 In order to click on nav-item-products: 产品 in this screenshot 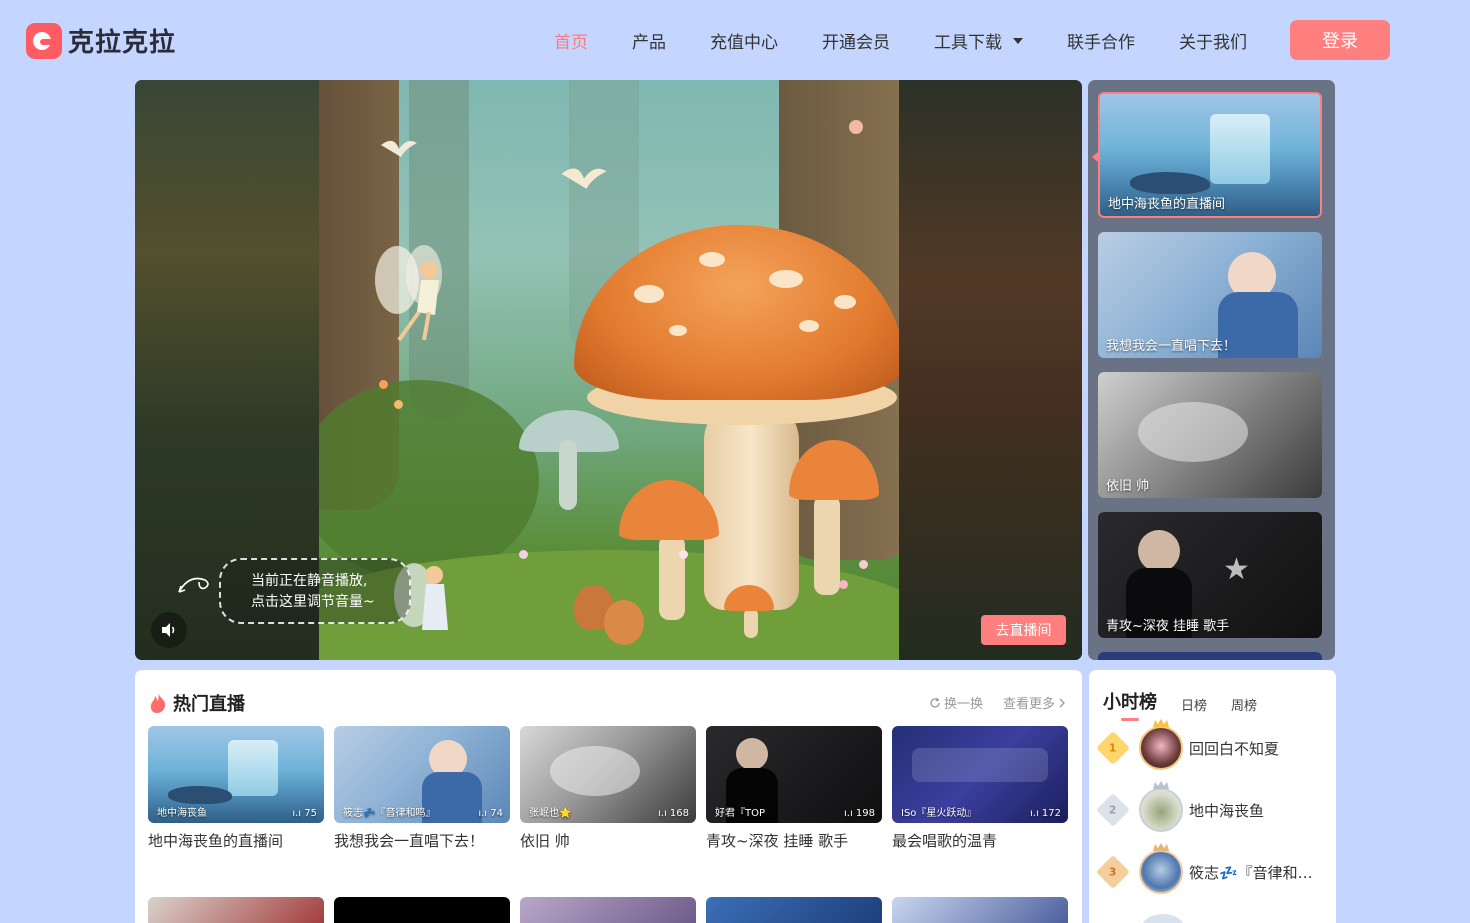, I will do `click(649, 40)`.